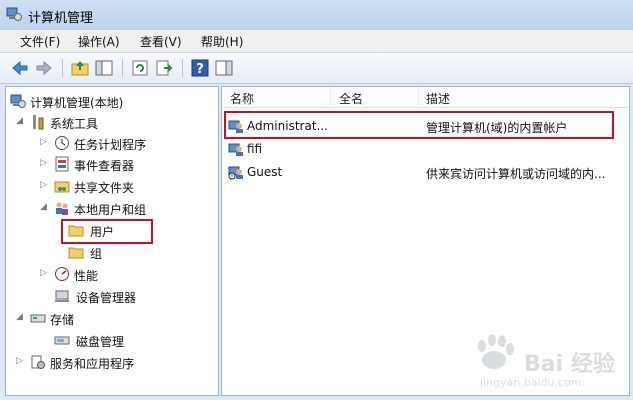 The width and height of the screenshot is (633, 400). I want to click on user-name: fifi, so click(255, 149).